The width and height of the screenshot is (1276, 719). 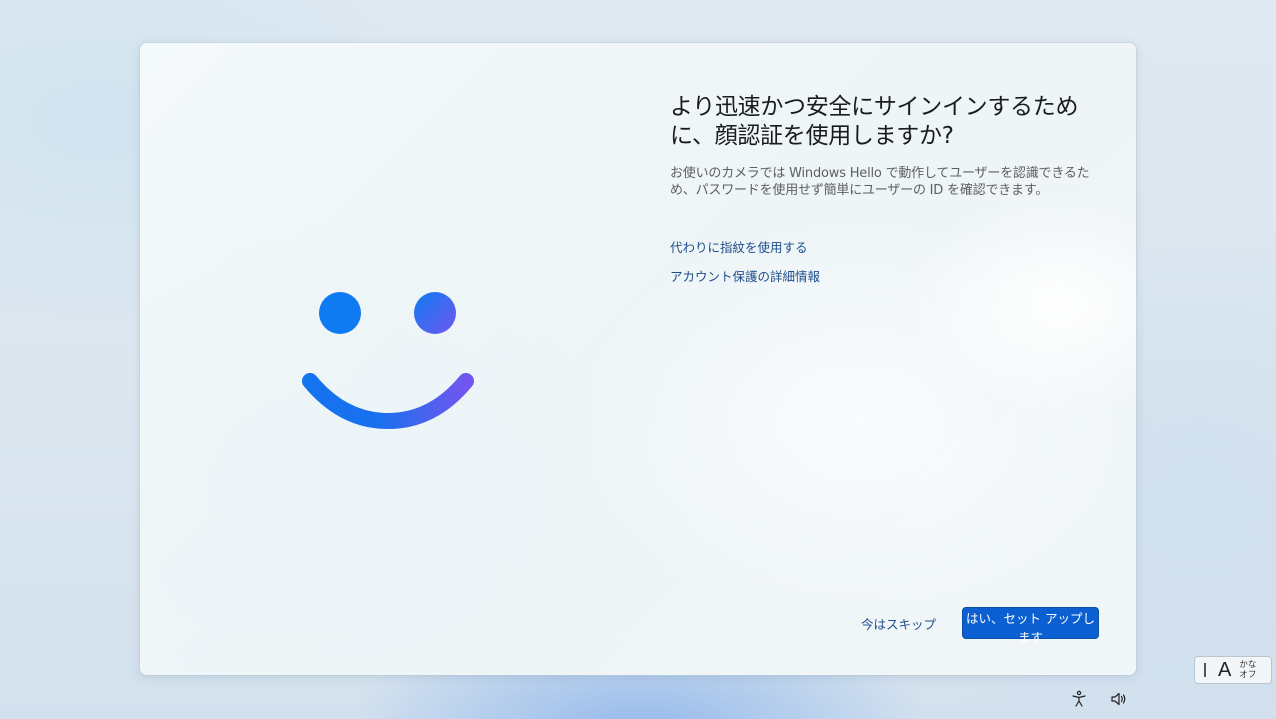 I want to click on left-eye, so click(x=340, y=313).